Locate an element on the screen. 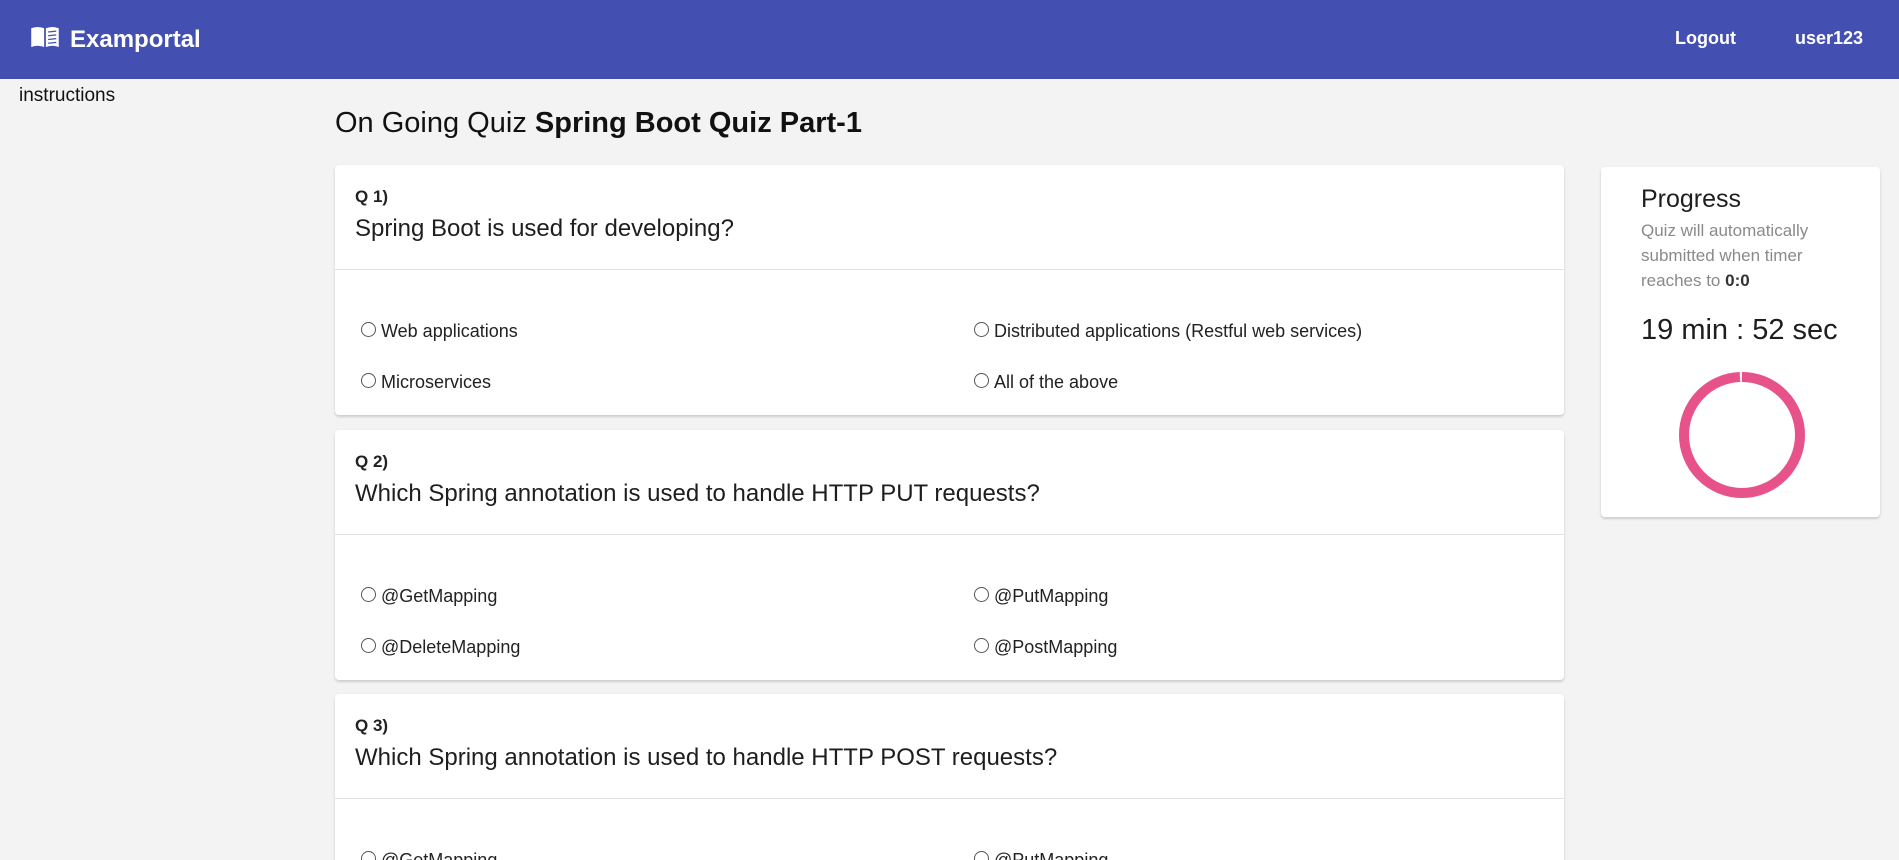 The height and width of the screenshot is (860, 1899). option-label: @DeleteMapping is located at coordinates (451, 647).